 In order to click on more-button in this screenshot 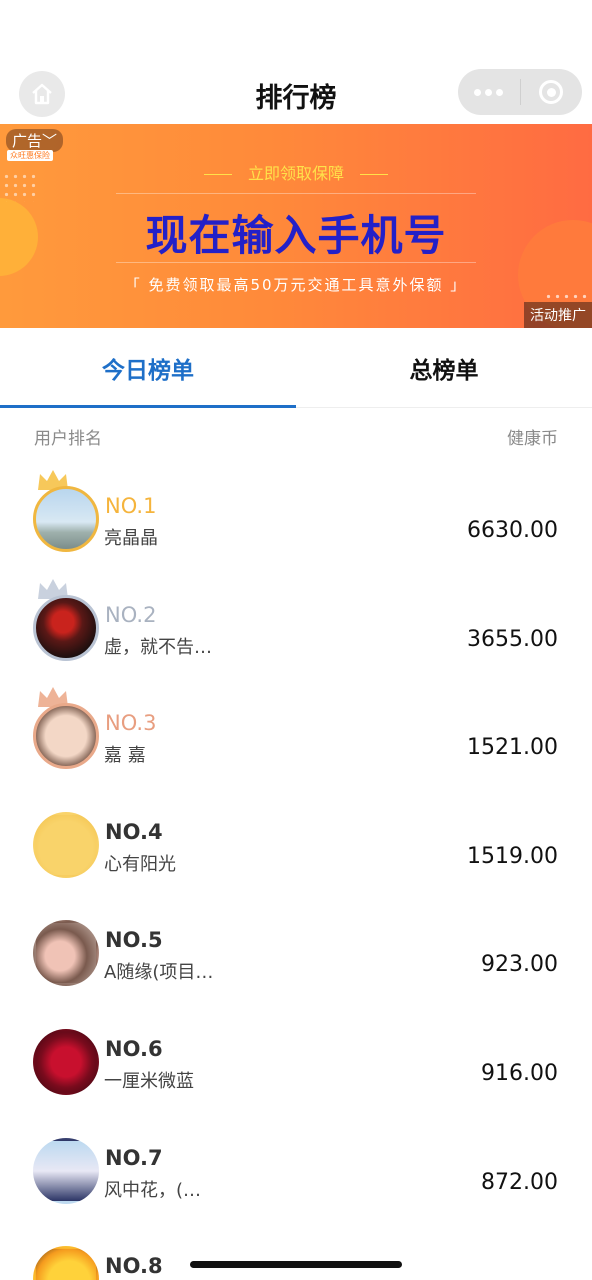, I will do `click(489, 92)`.